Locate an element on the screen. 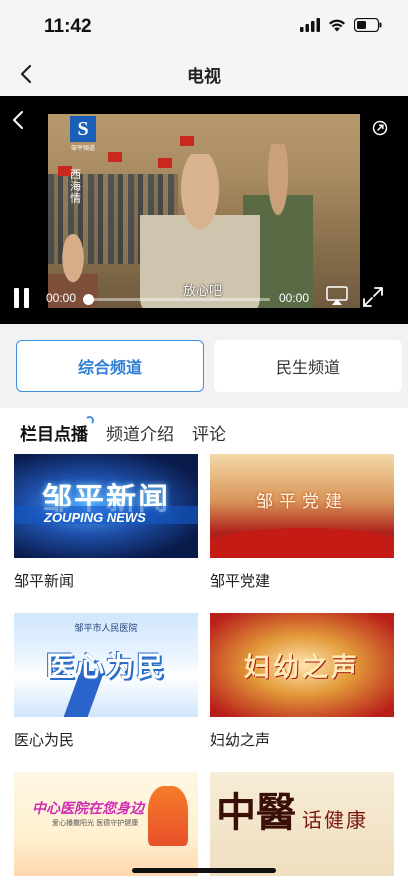 The image size is (408, 883). program-thumbnail: 邹平市人民医院 医心为民 is located at coordinates (106, 665).